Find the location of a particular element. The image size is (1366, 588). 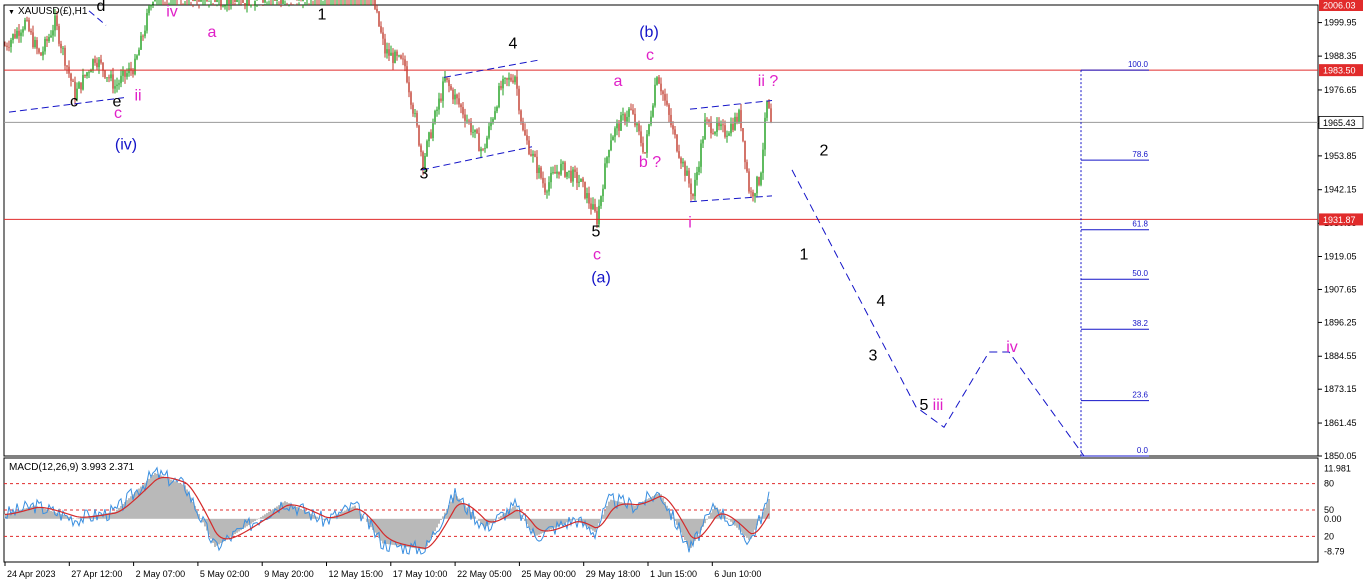

fibonacci-retracement: 100.0 78.6 61.8 50.0 38.2 23.6 0.0 is located at coordinates (1114, 258).